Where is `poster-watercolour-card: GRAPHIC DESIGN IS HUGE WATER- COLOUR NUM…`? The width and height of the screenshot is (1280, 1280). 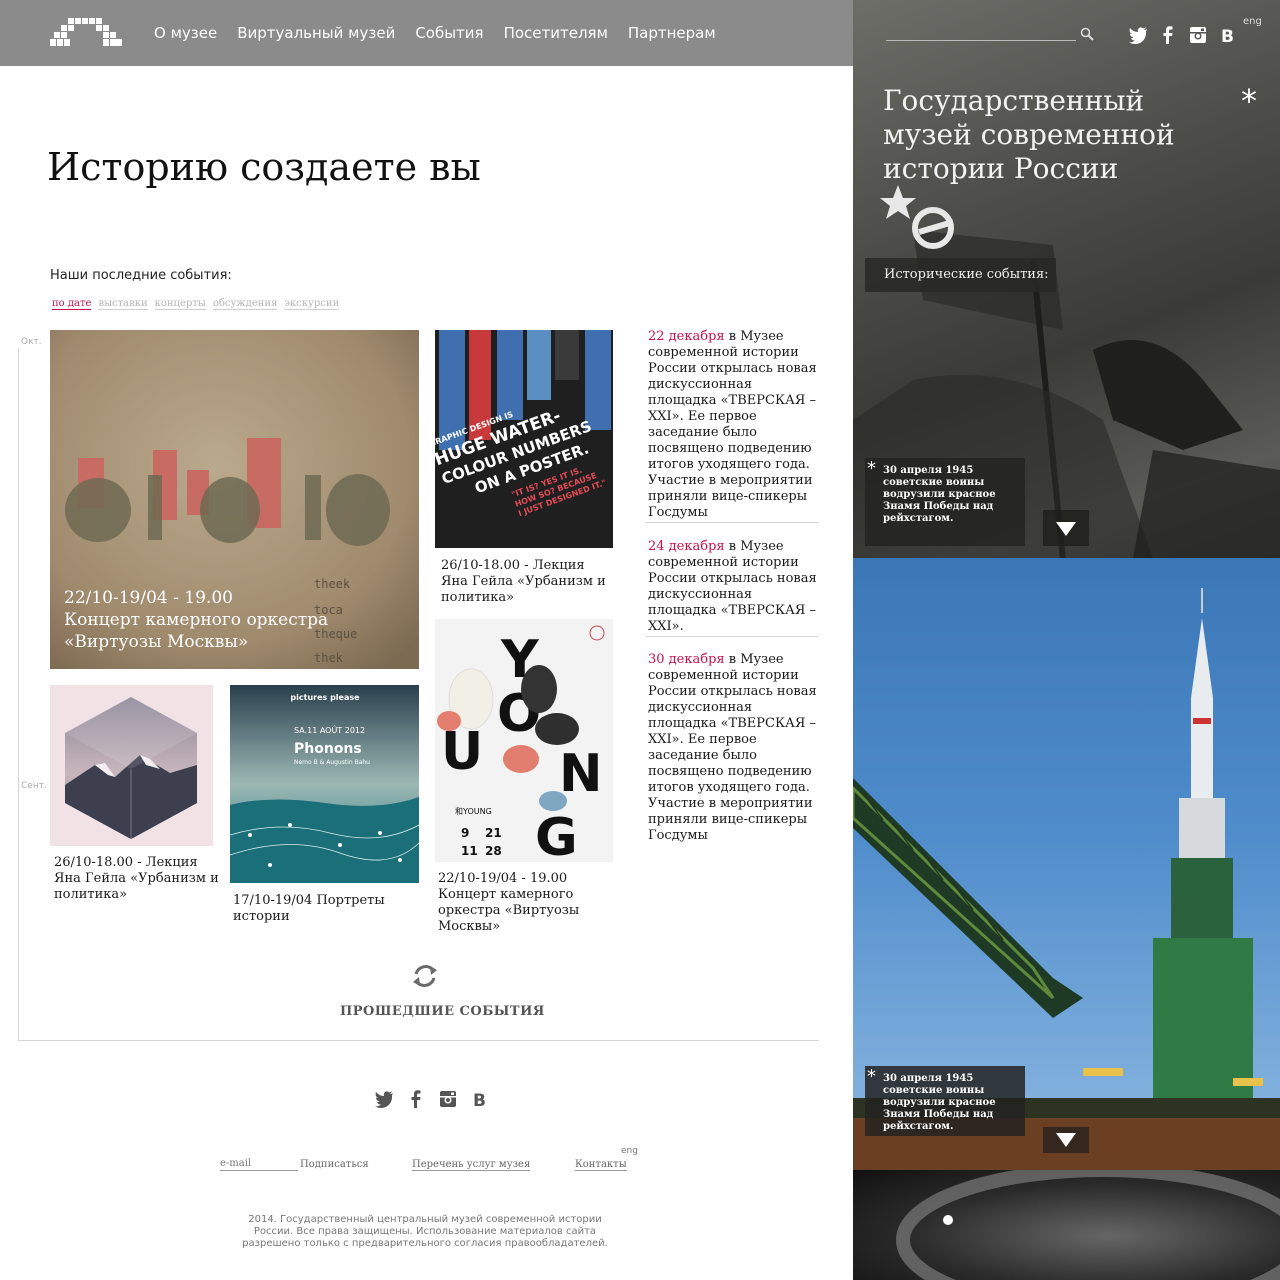
poster-watercolour-card: GRAPHIC DESIGN IS HUGE WATER- COLOUR NUM… is located at coordinates (524, 439).